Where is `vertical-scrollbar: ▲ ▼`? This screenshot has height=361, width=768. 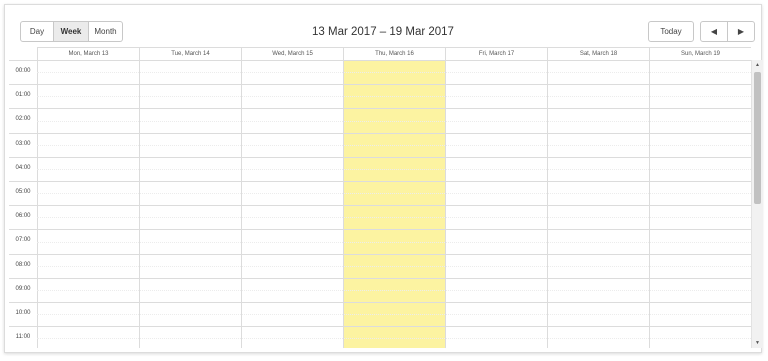 vertical-scrollbar: ▲ ▼ is located at coordinates (757, 204).